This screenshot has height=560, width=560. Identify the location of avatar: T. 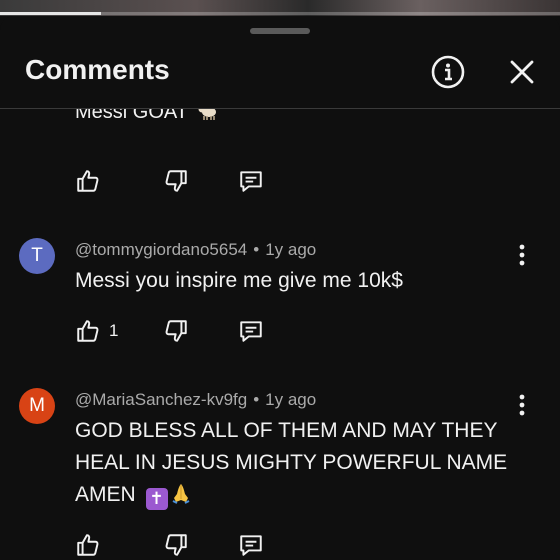
(37, 256).